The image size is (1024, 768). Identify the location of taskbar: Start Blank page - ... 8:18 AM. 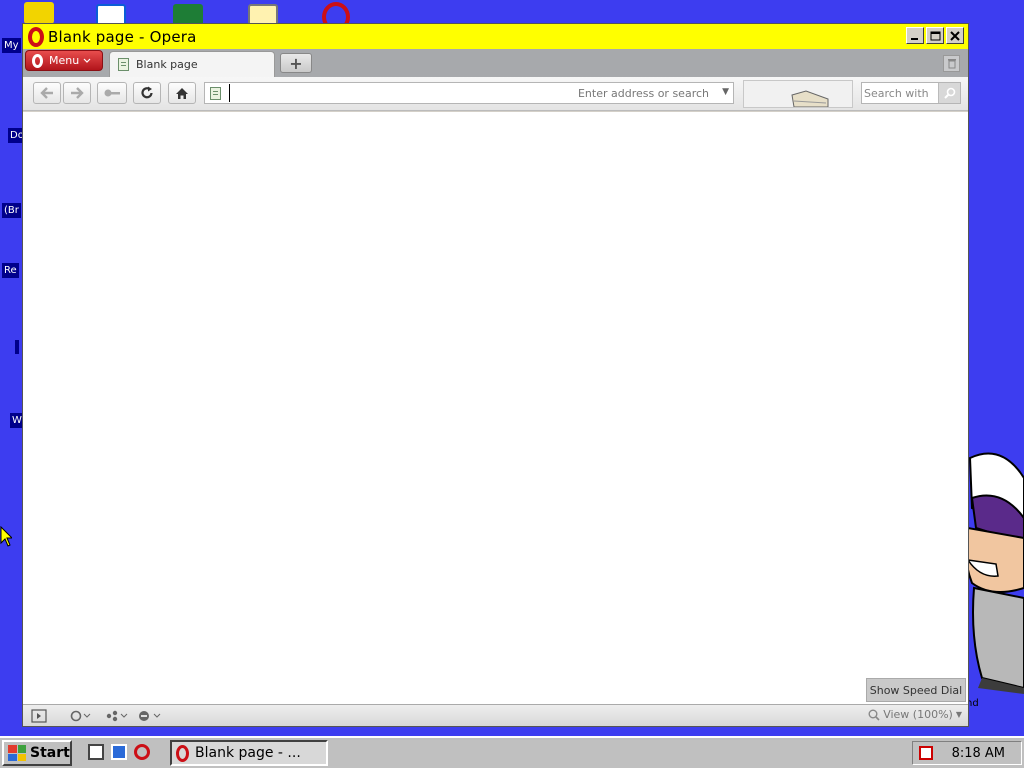
(512, 752).